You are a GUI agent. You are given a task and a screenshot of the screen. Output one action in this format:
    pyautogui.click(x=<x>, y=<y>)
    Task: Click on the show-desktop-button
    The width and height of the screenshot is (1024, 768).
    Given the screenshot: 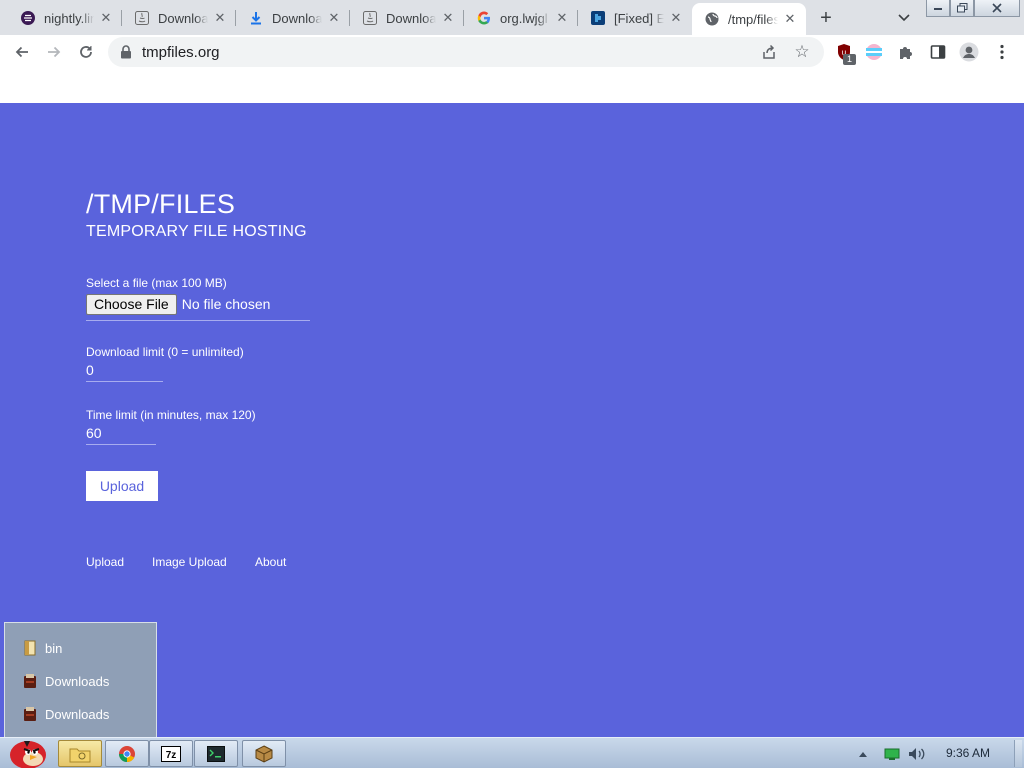 What is the action you would take?
    pyautogui.click(x=1018, y=753)
    